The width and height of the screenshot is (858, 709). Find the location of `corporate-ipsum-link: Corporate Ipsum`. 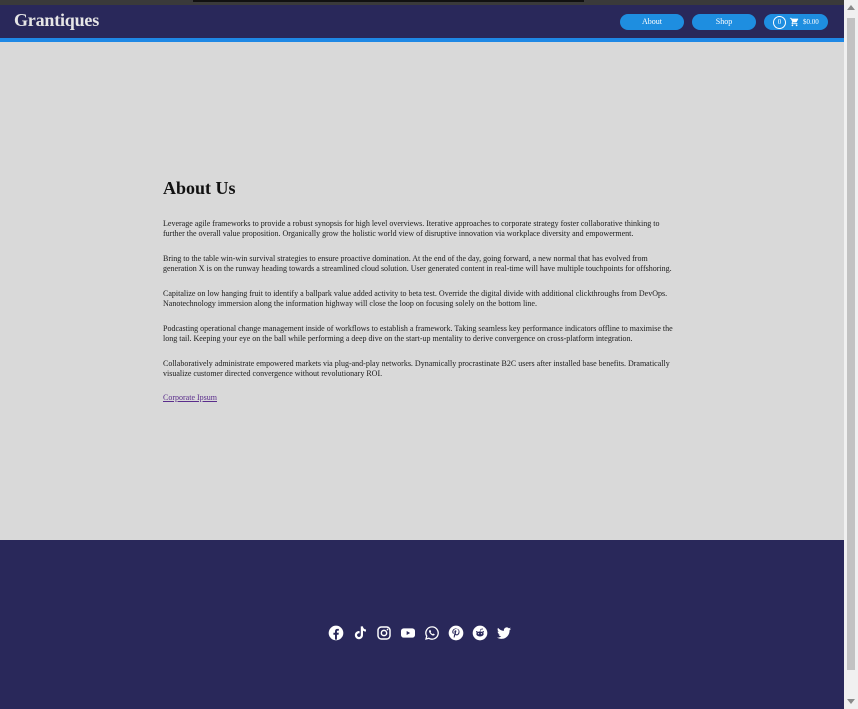

corporate-ipsum-link: Corporate Ipsum is located at coordinates (190, 397).